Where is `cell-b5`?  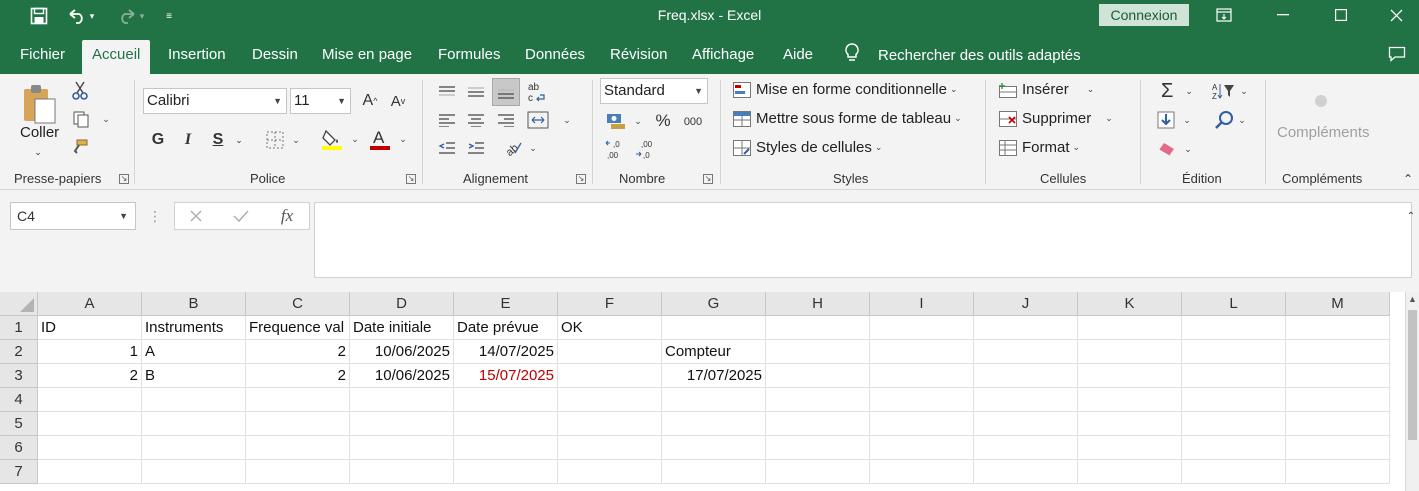
cell-b5 is located at coordinates (194, 424).